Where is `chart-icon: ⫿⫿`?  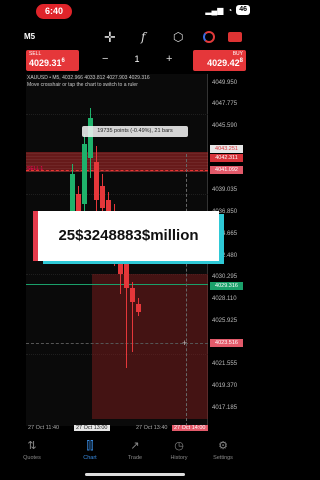
chart-icon: ⫿⫿ is located at coordinates (90, 446).